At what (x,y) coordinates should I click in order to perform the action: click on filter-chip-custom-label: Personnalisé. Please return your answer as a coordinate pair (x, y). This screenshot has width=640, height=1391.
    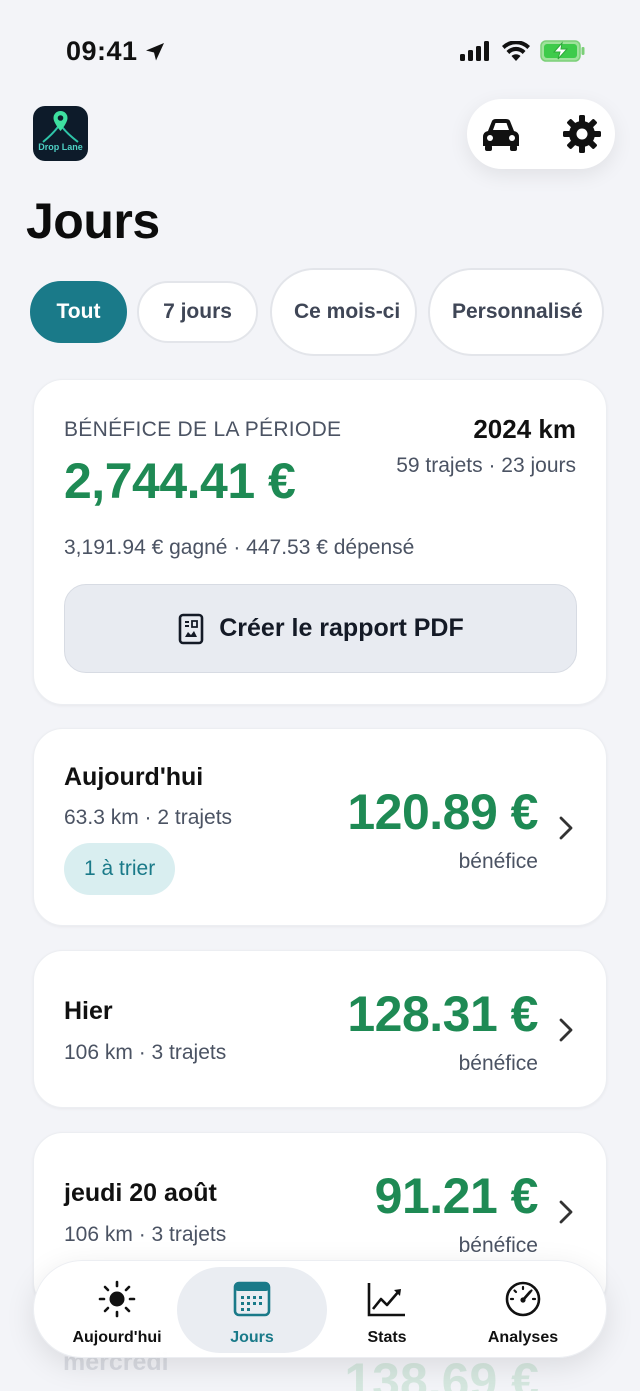
    Looking at the image, I should click on (517, 311).